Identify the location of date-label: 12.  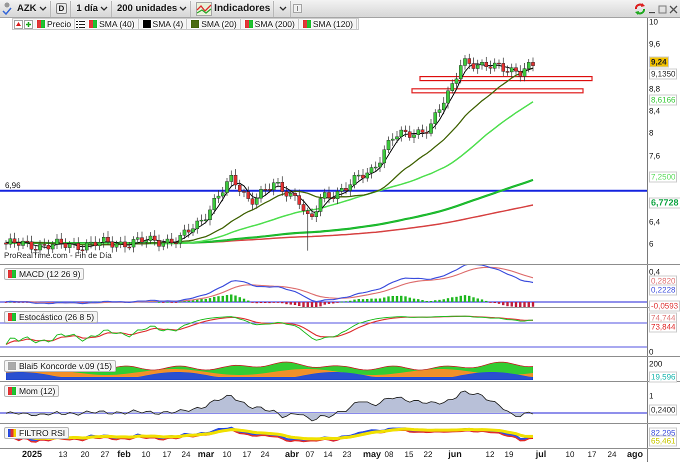
(490, 454).